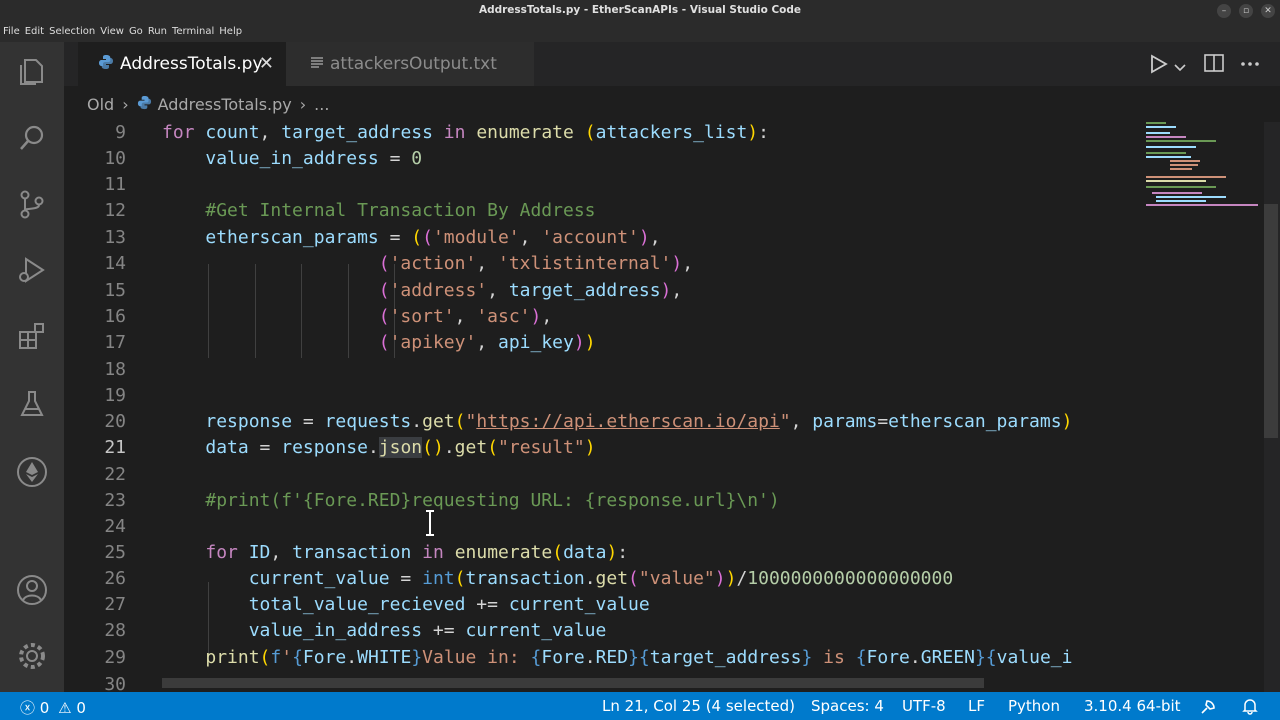 This screenshot has width=1280, height=720. What do you see at coordinates (32, 590) in the screenshot?
I see `account-icon` at bounding box center [32, 590].